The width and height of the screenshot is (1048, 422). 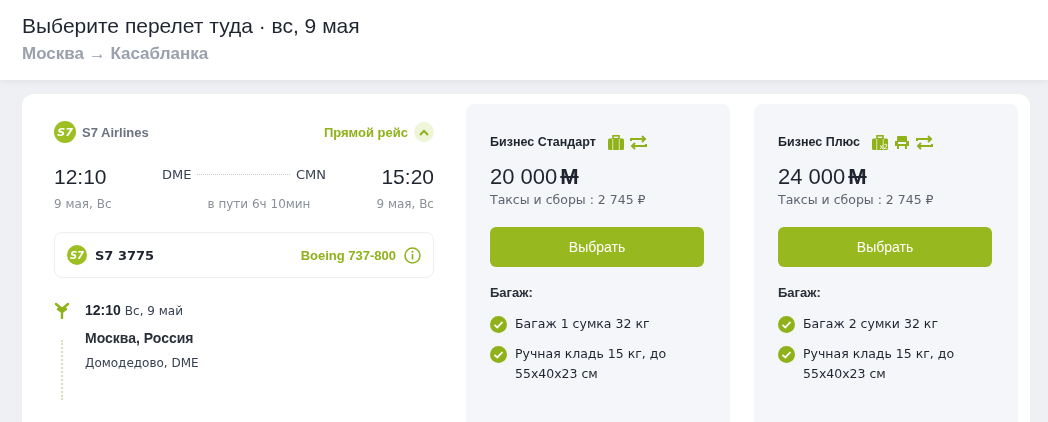 I want to click on aircraft-name: Boeing 737-800, so click(x=348, y=255).